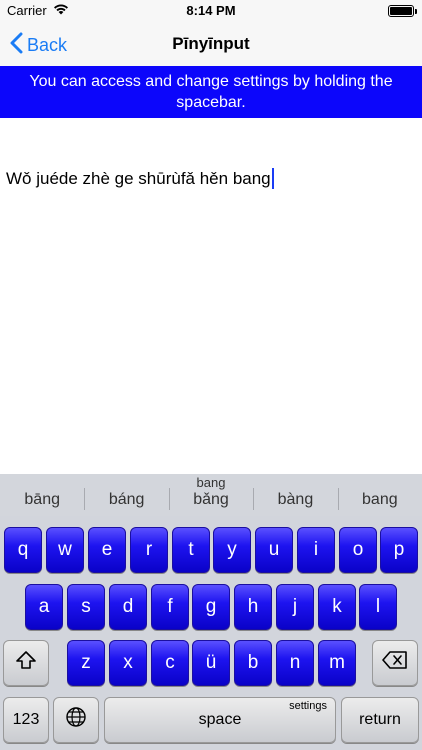 The height and width of the screenshot is (750, 422). What do you see at coordinates (107, 550) in the screenshot?
I see `key-e: e` at bounding box center [107, 550].